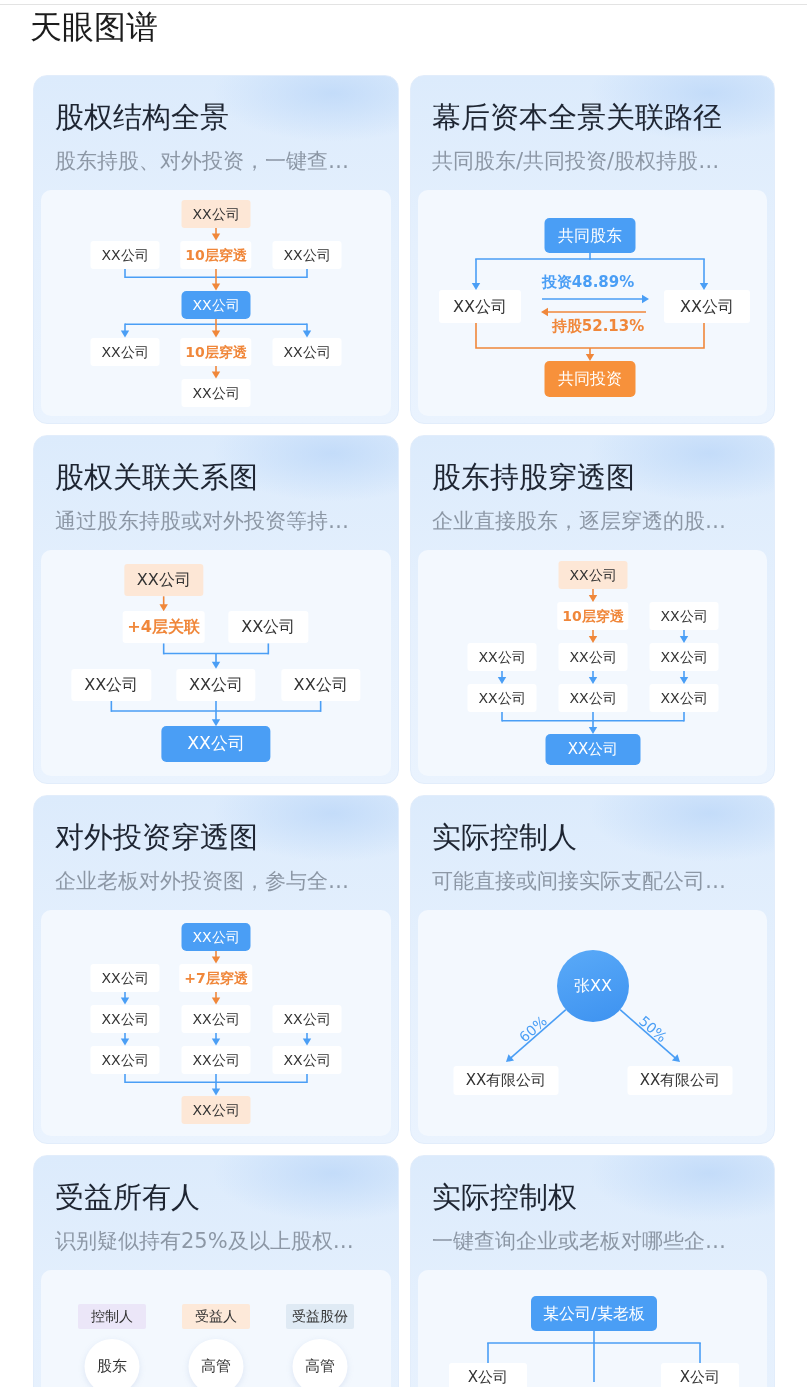 This screenshot has width=807, height=1387. I want to click on feature-card: 对外投资穿透图 企业老板对外投资图，参与全… XX公司 XX公司 +7层穿透 XX公司 XX公司 XX公司 XX公司 XX公司 XX公司 XX公司, so click(216, 969).